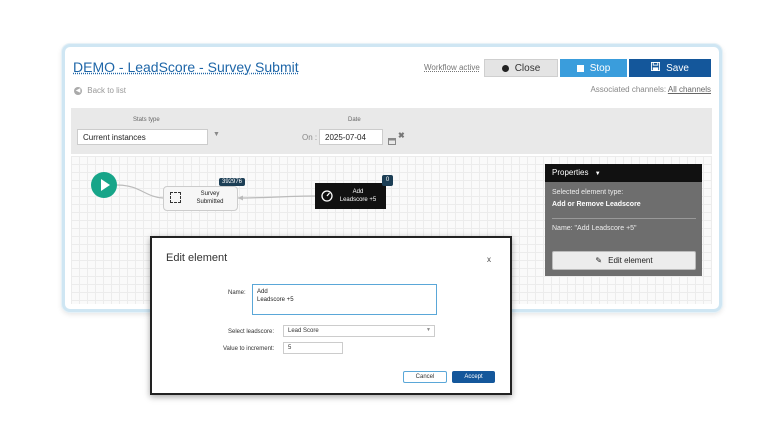 The height and width of the screenshot is (441, 784). I want to click on caret-down-icon: ▼, so click(597, 174).